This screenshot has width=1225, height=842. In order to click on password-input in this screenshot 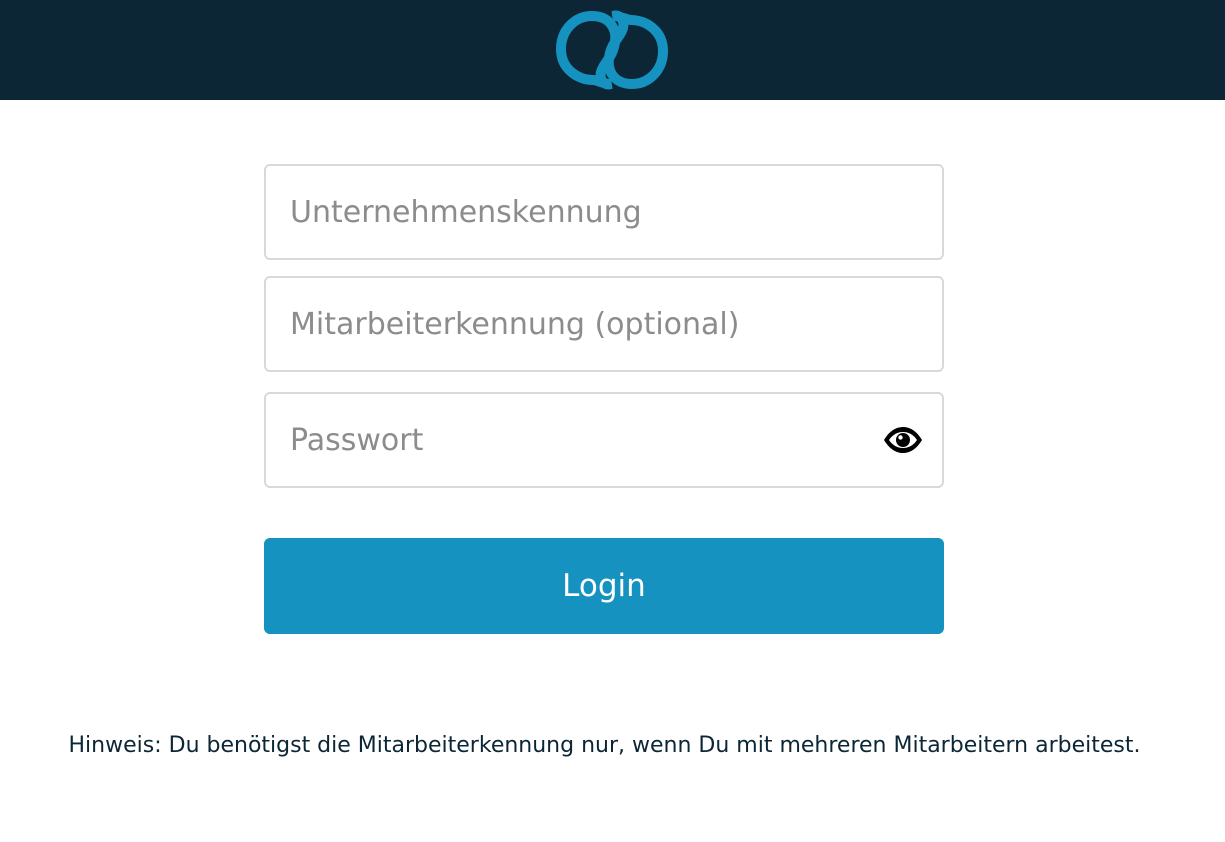, I will do `click(604, 440)`.